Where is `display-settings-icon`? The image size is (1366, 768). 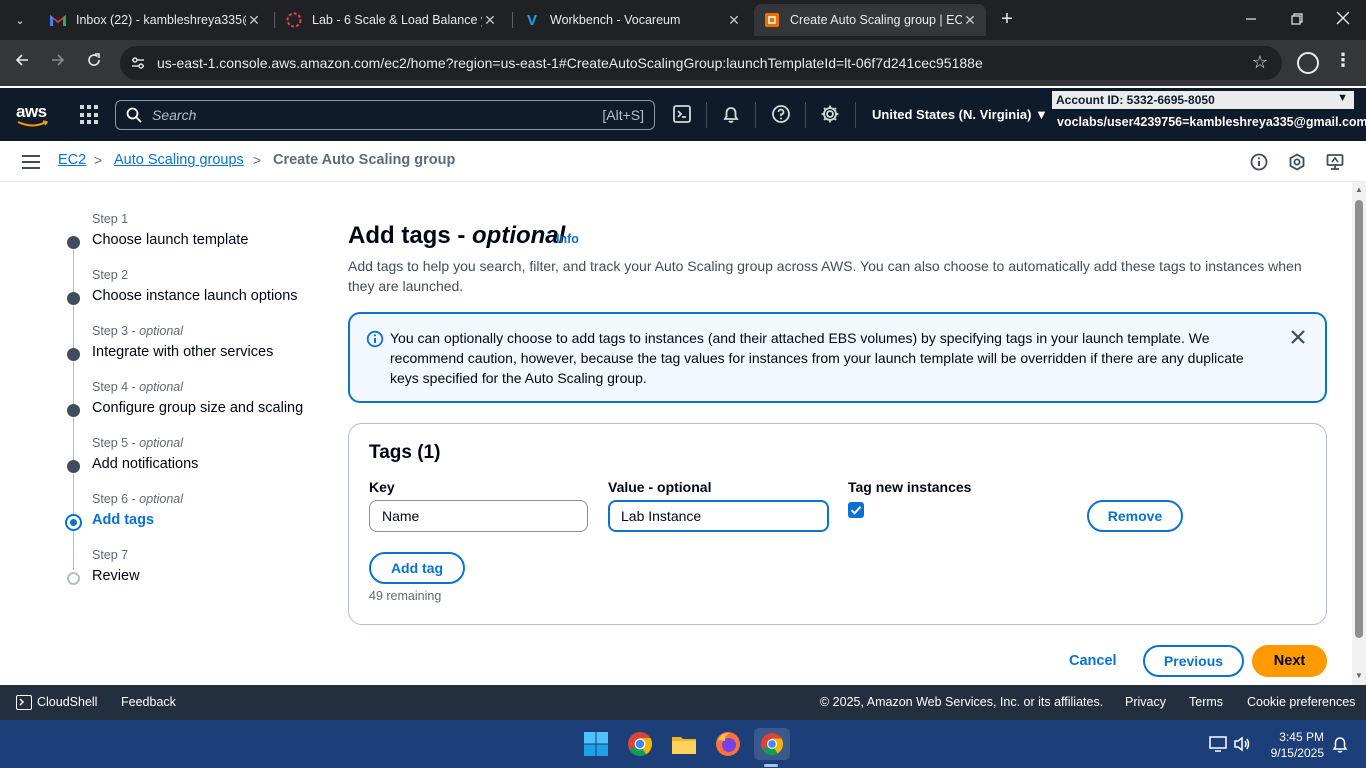
display-settings-icon is located at coordinates (1335, 162).